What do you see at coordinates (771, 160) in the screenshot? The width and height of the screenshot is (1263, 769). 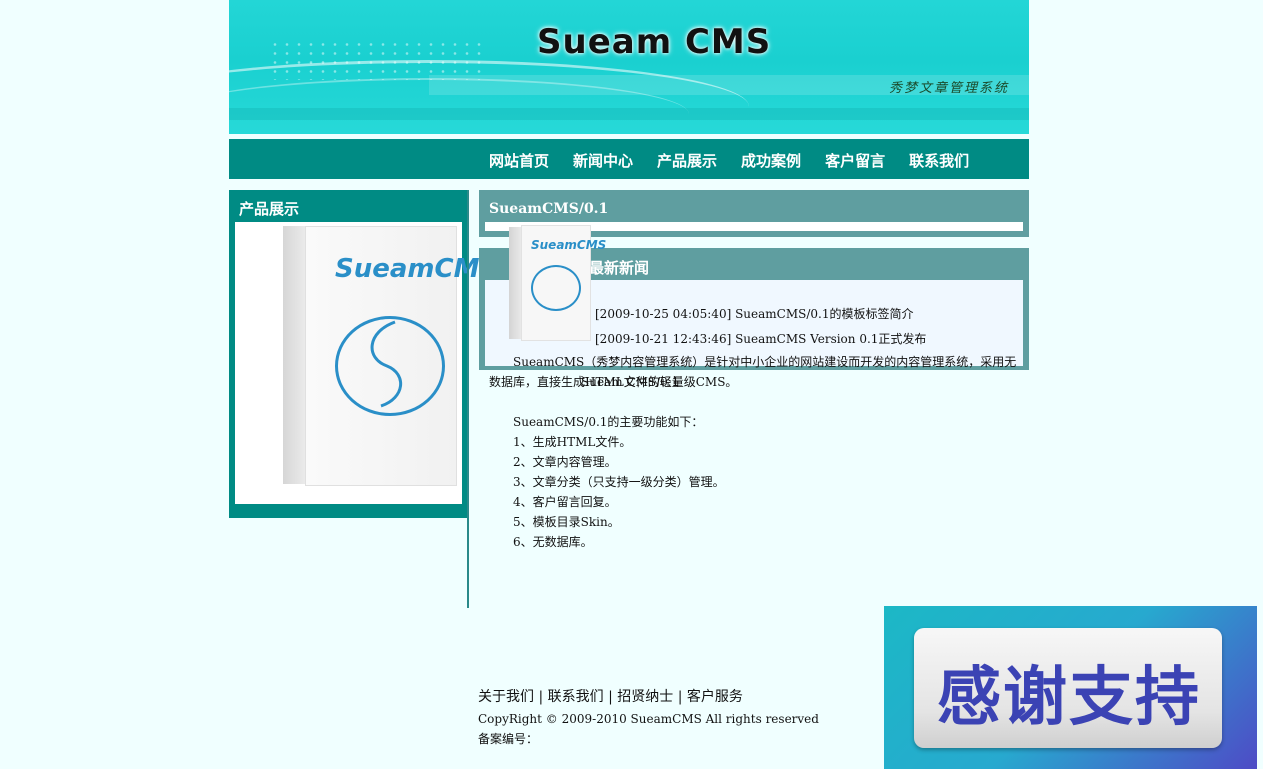 I see `nav-item-cases: 成功案例` at bounding box center [771, 160].